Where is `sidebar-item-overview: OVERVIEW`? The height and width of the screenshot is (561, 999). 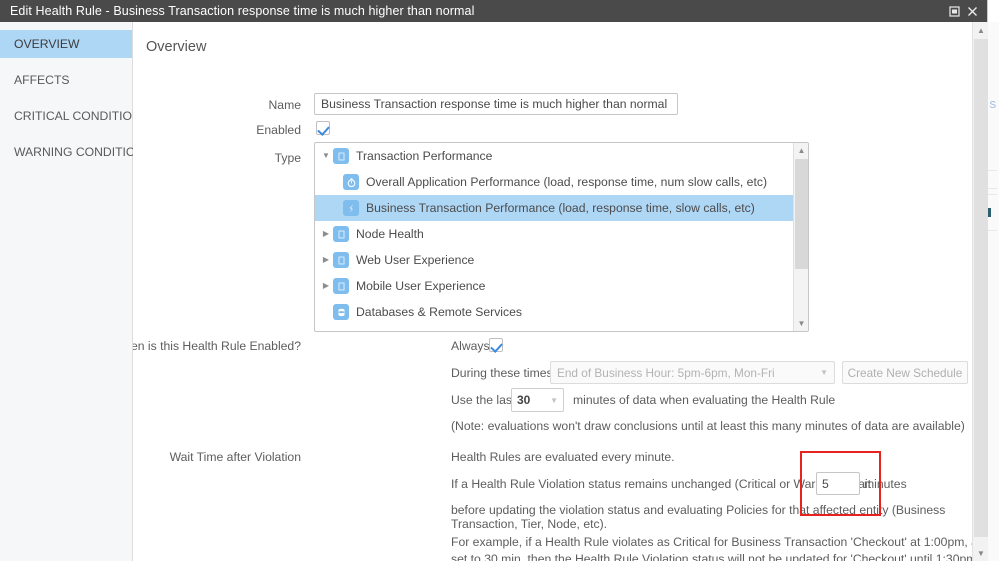
sidebar-item-overview: OVERVIEW is located at coordinates (66, 44).